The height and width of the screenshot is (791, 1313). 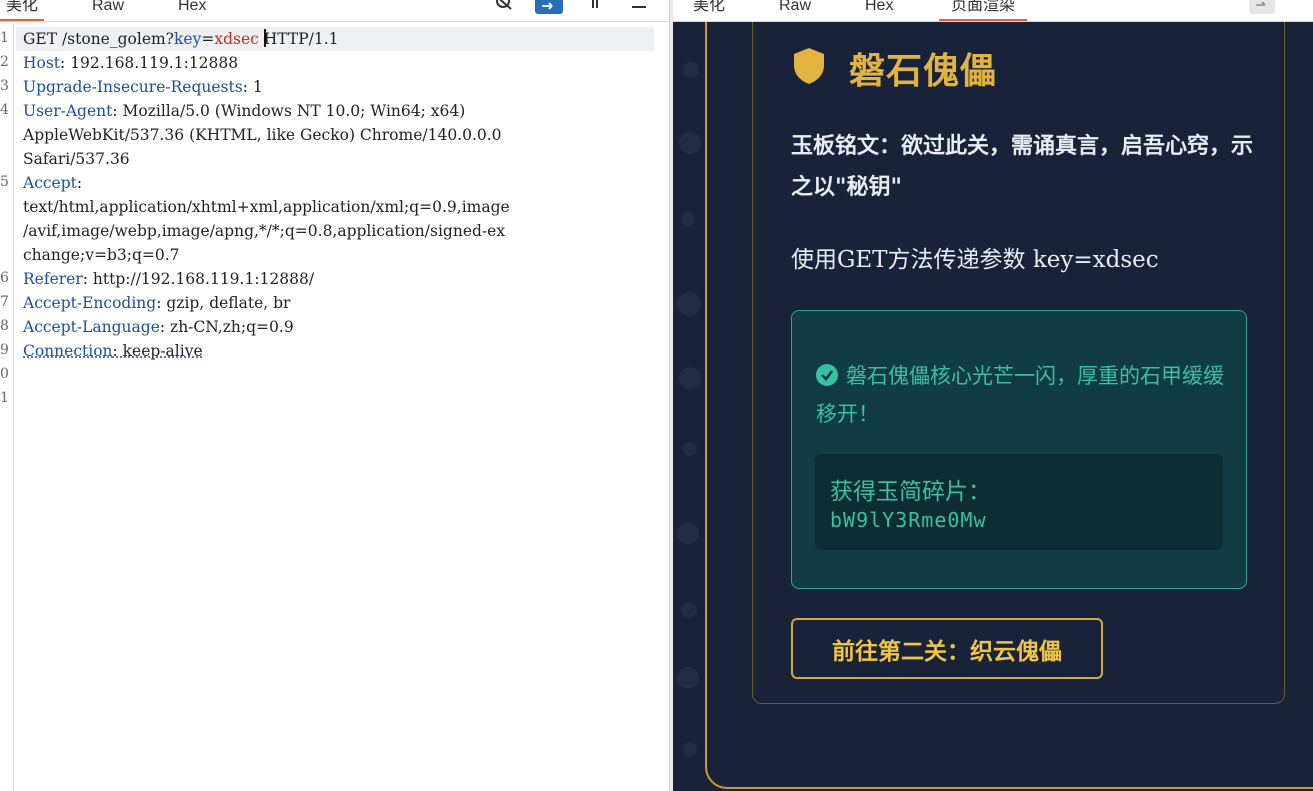 I want to click on header-name: Host, so click(x=42, y=63).